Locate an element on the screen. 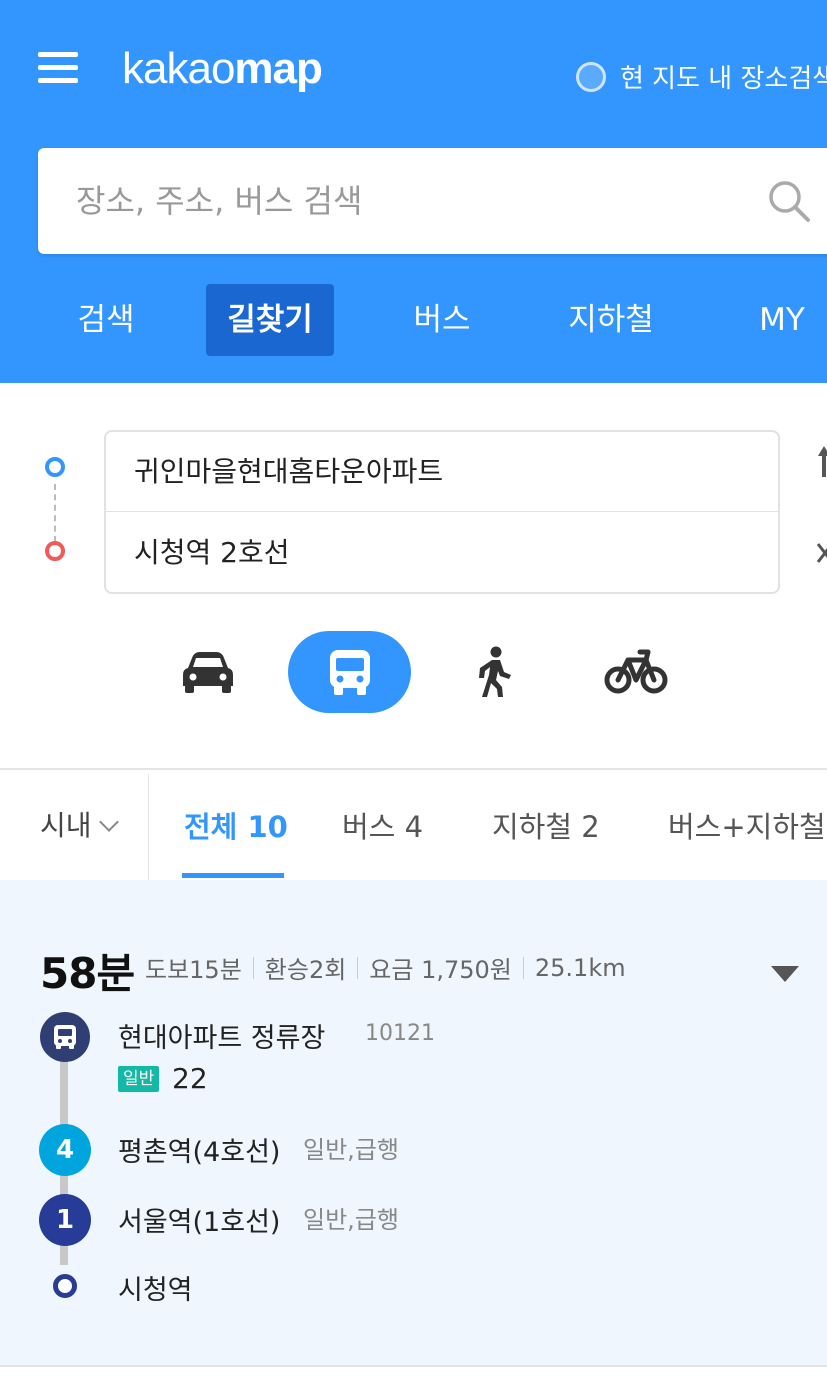 This screenshot has width=827, height=1386. walk-icon is located at coordinates (495, 671).